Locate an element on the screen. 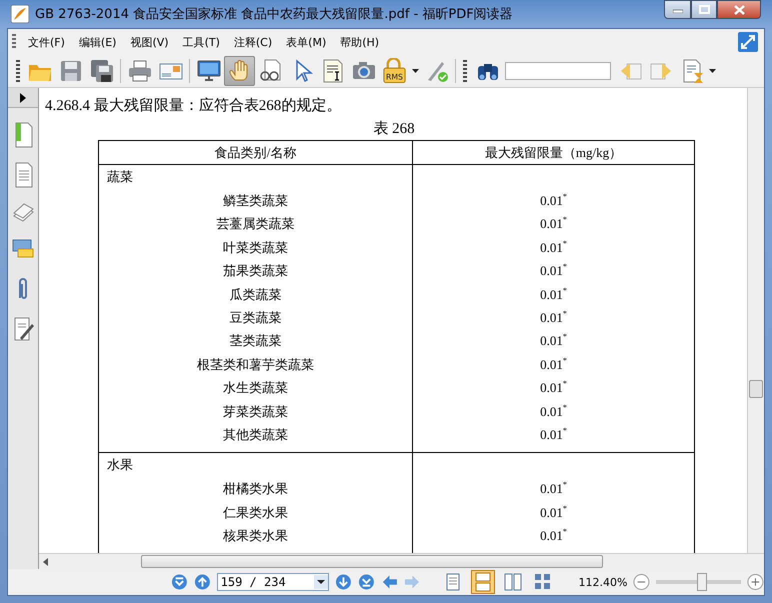  continuous-pages-icon is located at coordinates (482, 582).